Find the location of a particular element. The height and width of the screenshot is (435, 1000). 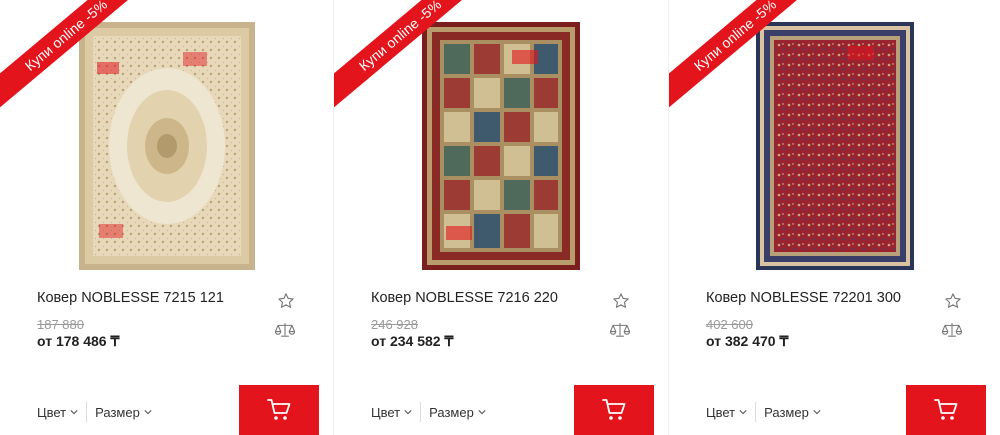

old-price: 402 600 is located at coordinates (729, 324).